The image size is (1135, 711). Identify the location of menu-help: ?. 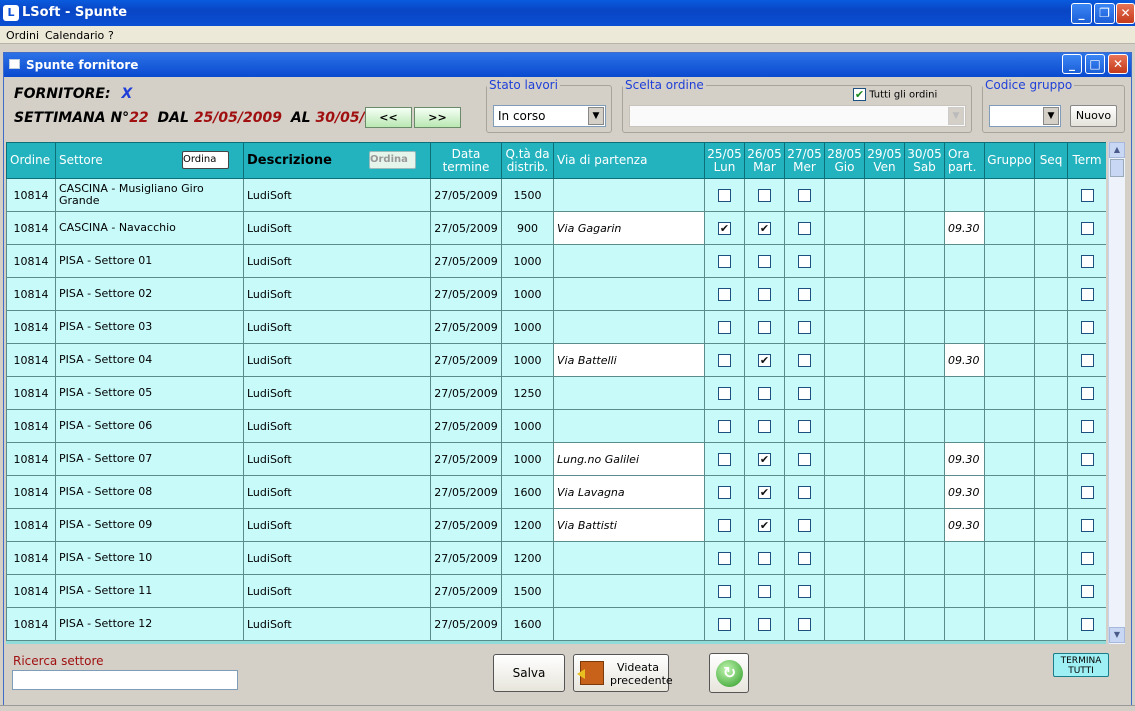
(111, 35).